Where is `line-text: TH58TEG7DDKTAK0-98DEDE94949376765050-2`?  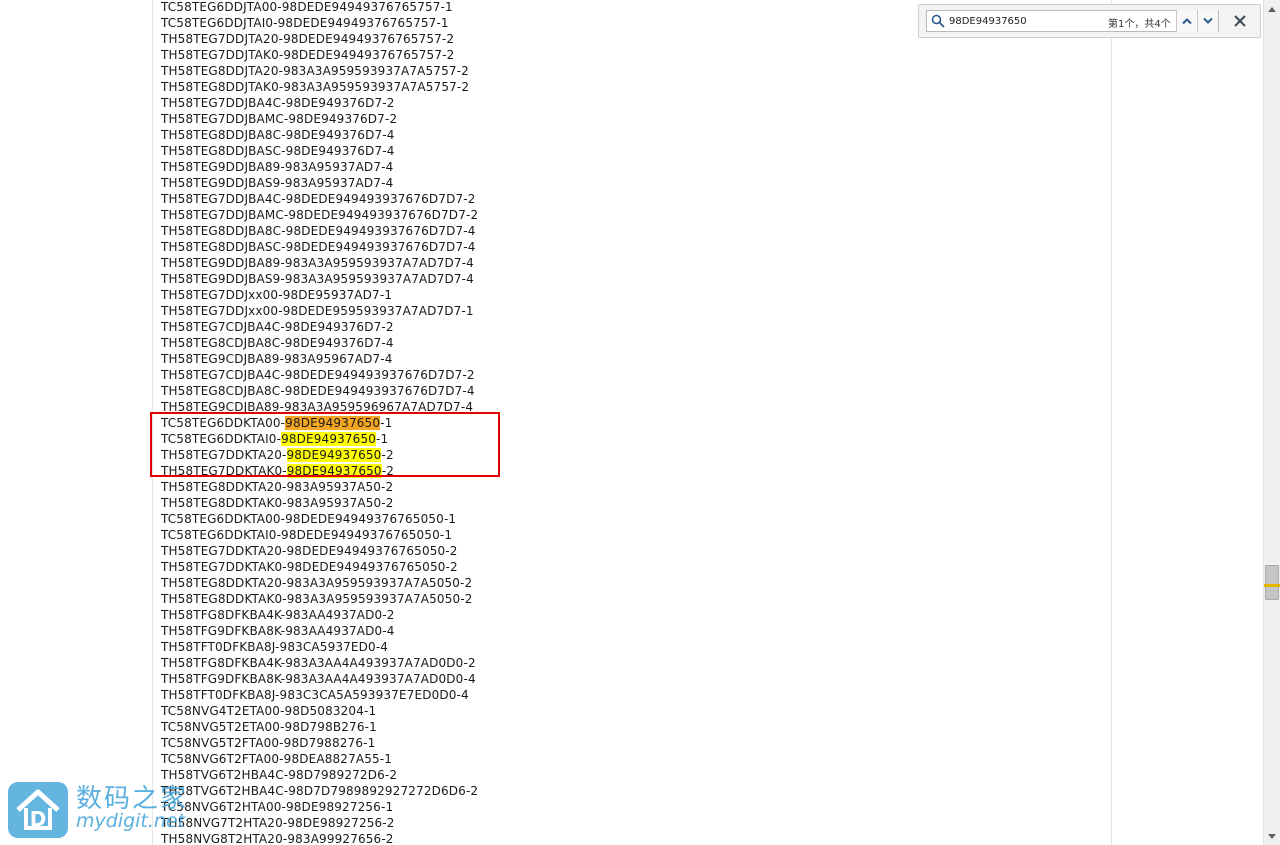
line-text: TH58TEG7DDKTAK0-98DEDE94949376765050-2 is located at coordinates (309, 567).